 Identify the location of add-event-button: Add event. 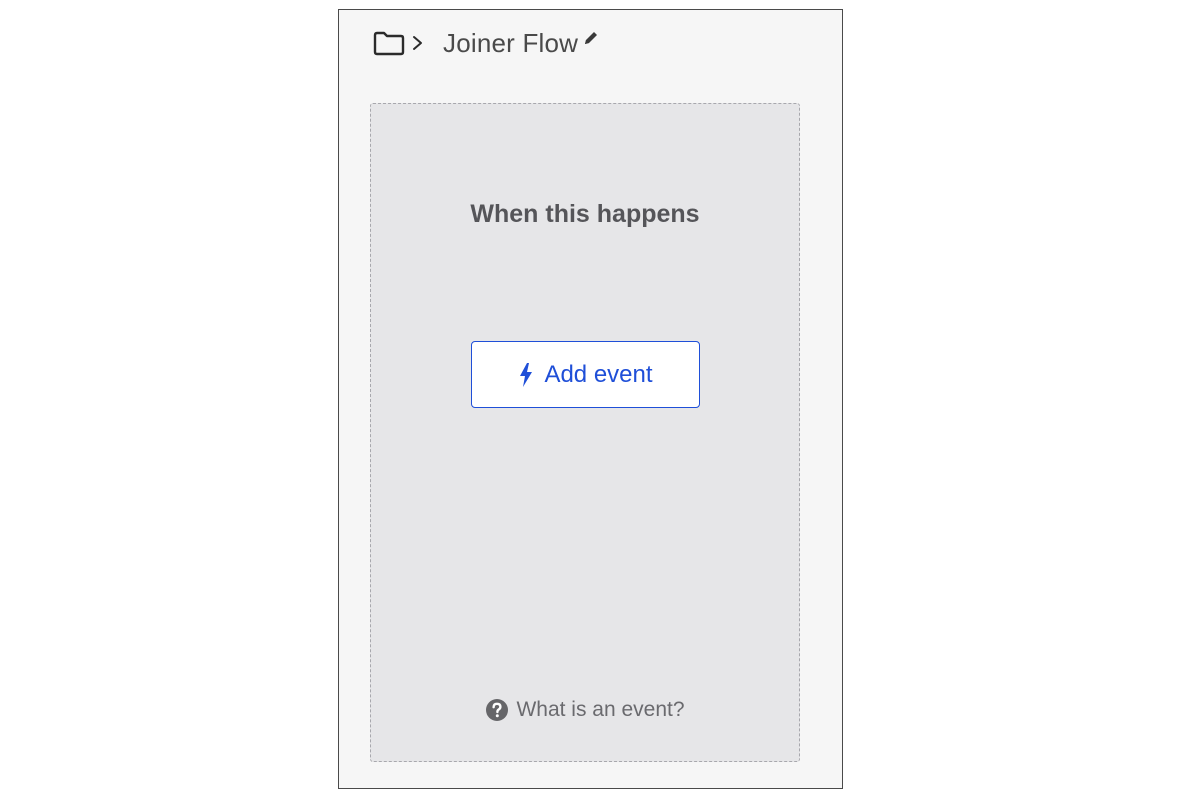
(585, 374).